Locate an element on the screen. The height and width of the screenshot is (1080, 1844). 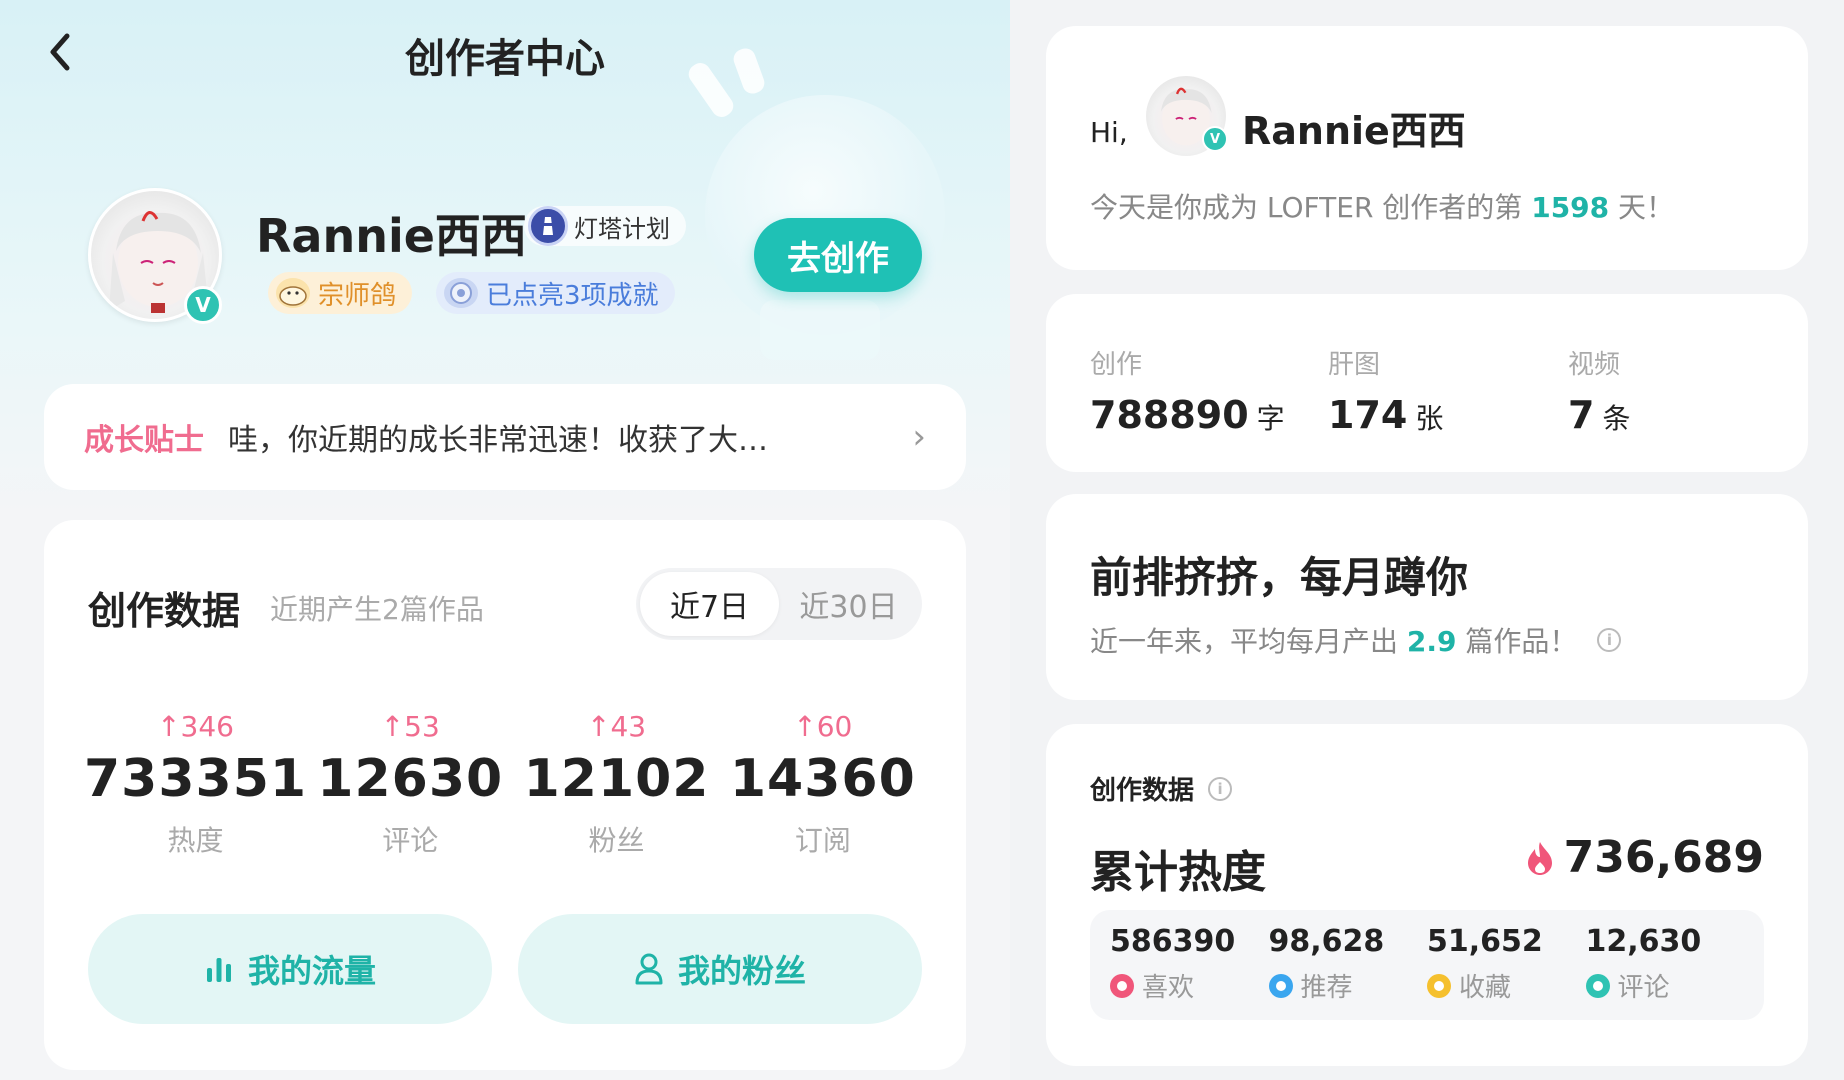
comment-icon is located at coordinates (1597, 985).